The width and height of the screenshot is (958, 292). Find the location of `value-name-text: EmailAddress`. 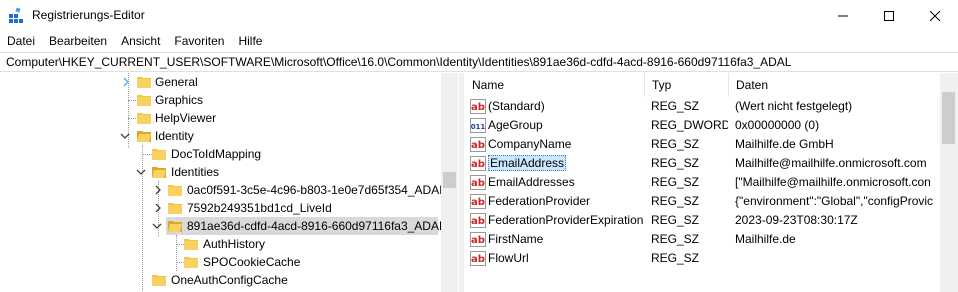

value-name-text: EmailAddress is located at coordinates (527, 163).